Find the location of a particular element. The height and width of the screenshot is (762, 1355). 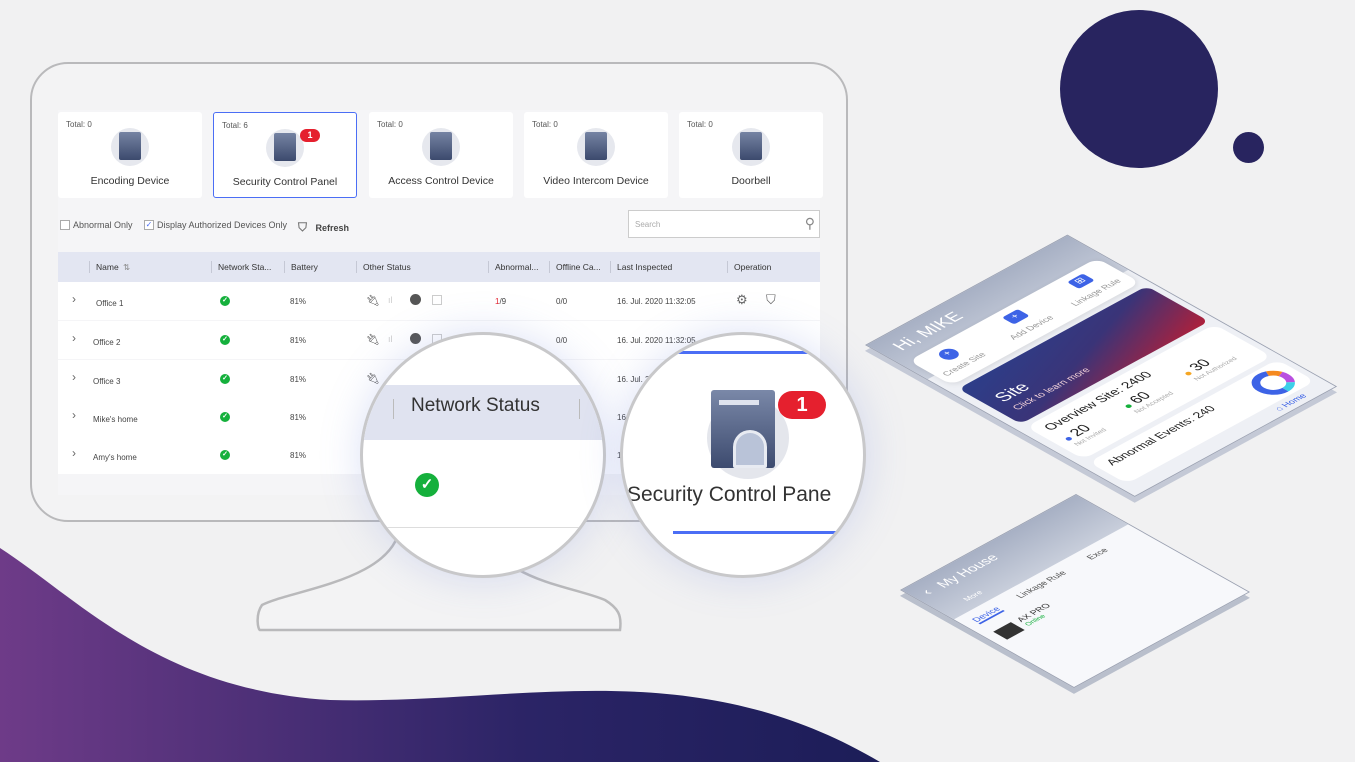

tab-exception: Exce is located at coordinates (1097, 554).